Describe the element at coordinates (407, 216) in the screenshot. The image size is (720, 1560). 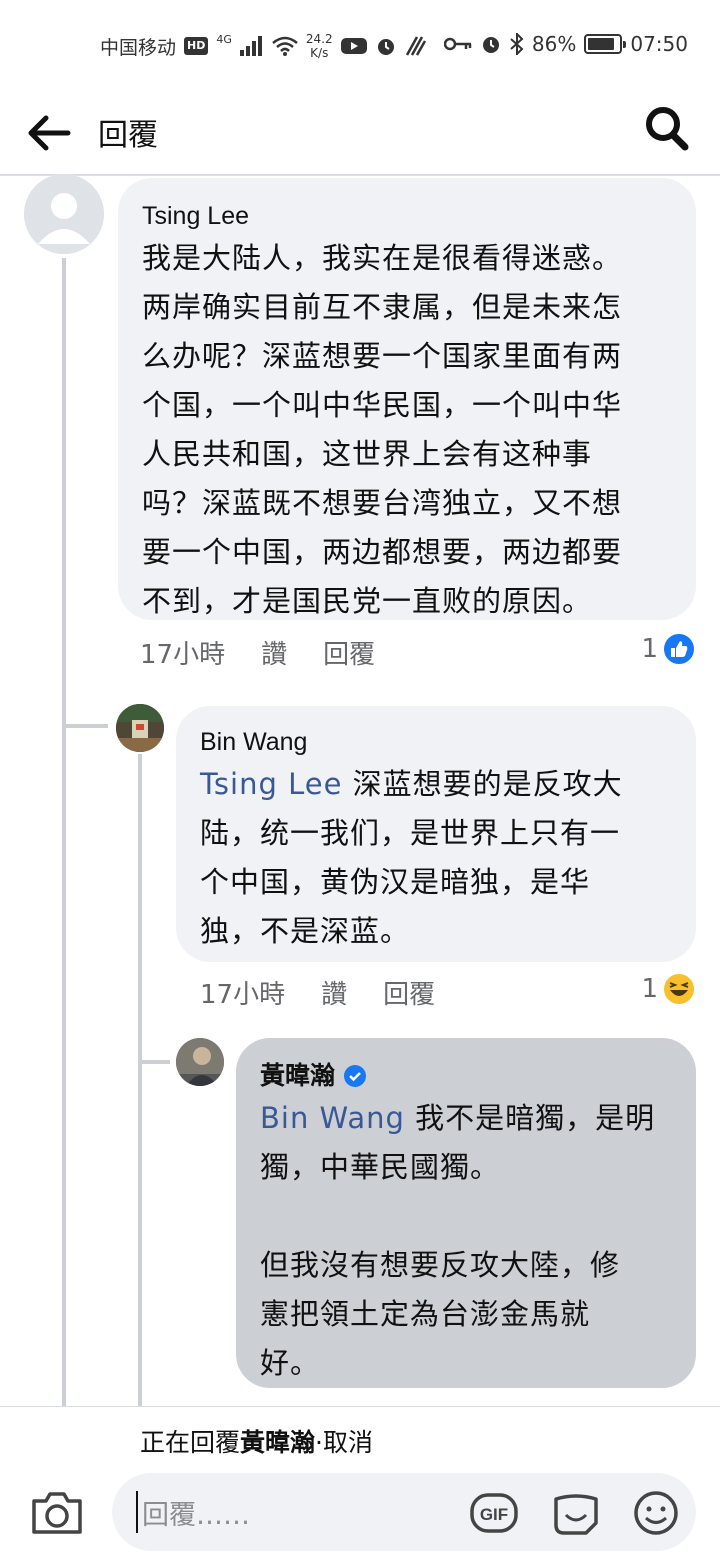
I see `comment-author: Tsing Lee` at that location.